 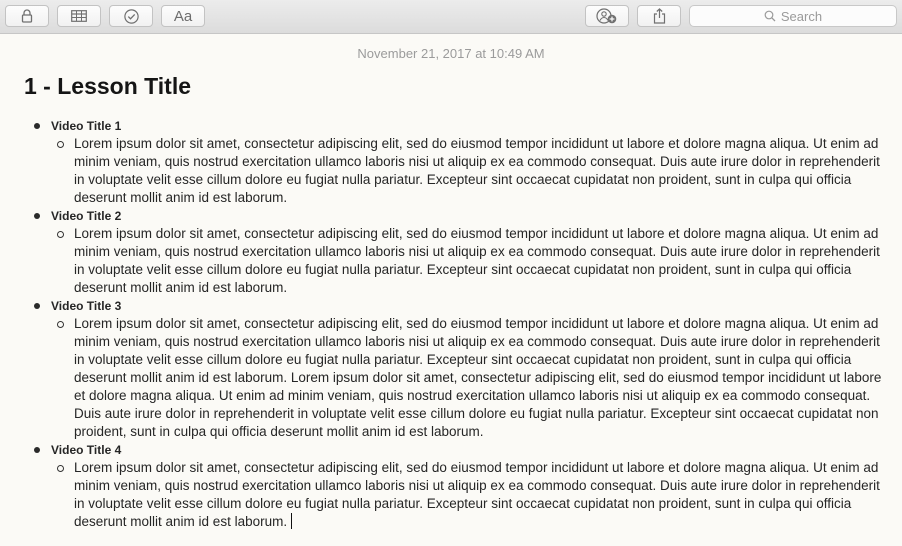 I want to click on checklist-button, so click(x=131, y=16).